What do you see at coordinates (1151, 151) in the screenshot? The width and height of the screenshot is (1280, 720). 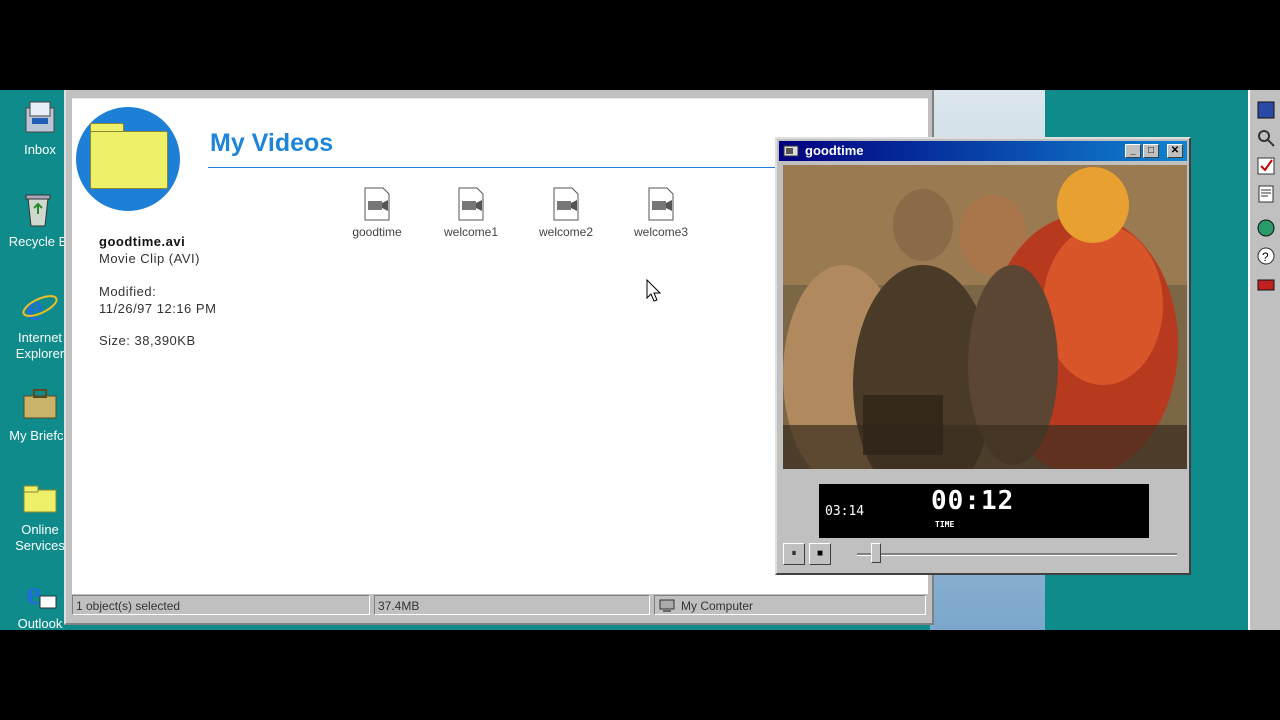 I see `maximize-button: □` at bounding box center [1151, 151].